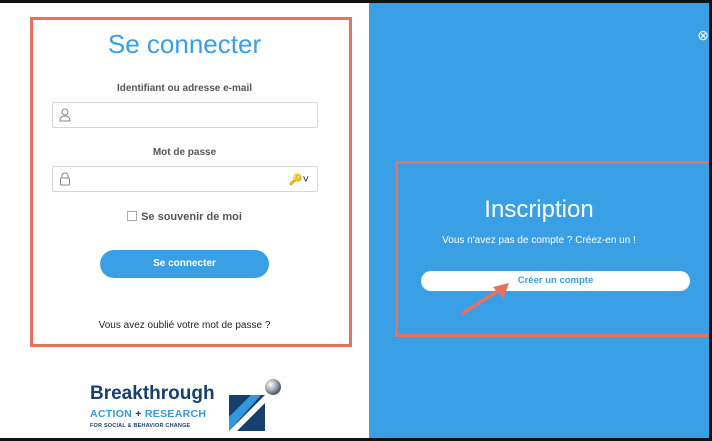 The height and width of the screenshot is (441, 712). What do you see at coordinates (175, 414) in the screenshot?
I see `logo-research: RESEARCH` at bounding box center [175, 414].